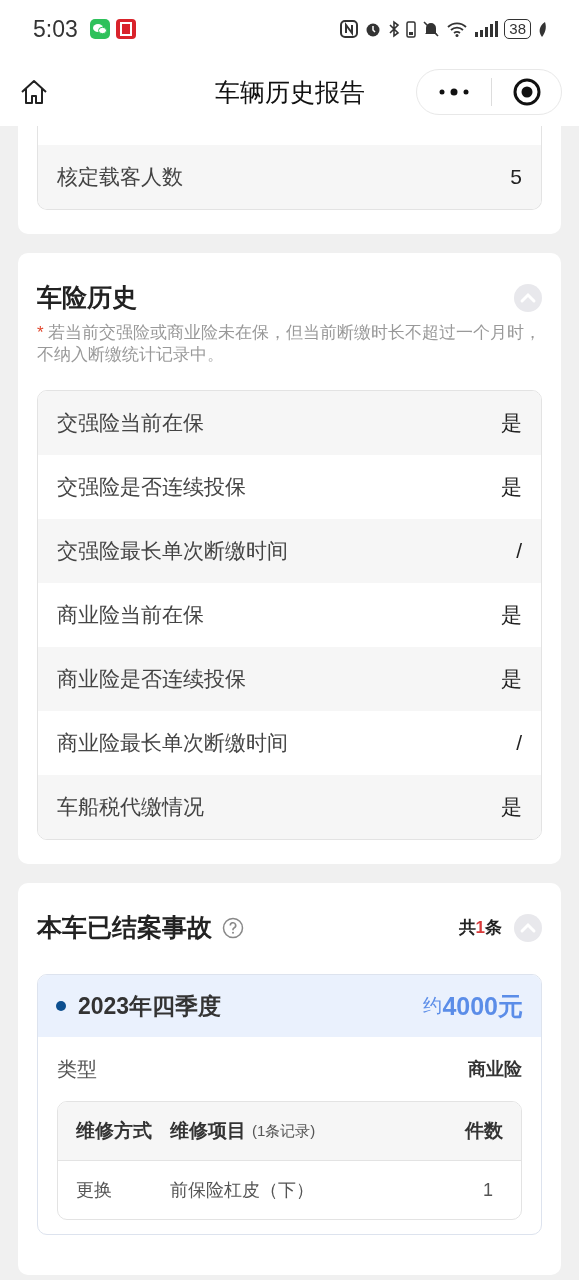  Describe the element at coordinates (480, 927) in the screenshot. I see `count-number: 1` at that location.